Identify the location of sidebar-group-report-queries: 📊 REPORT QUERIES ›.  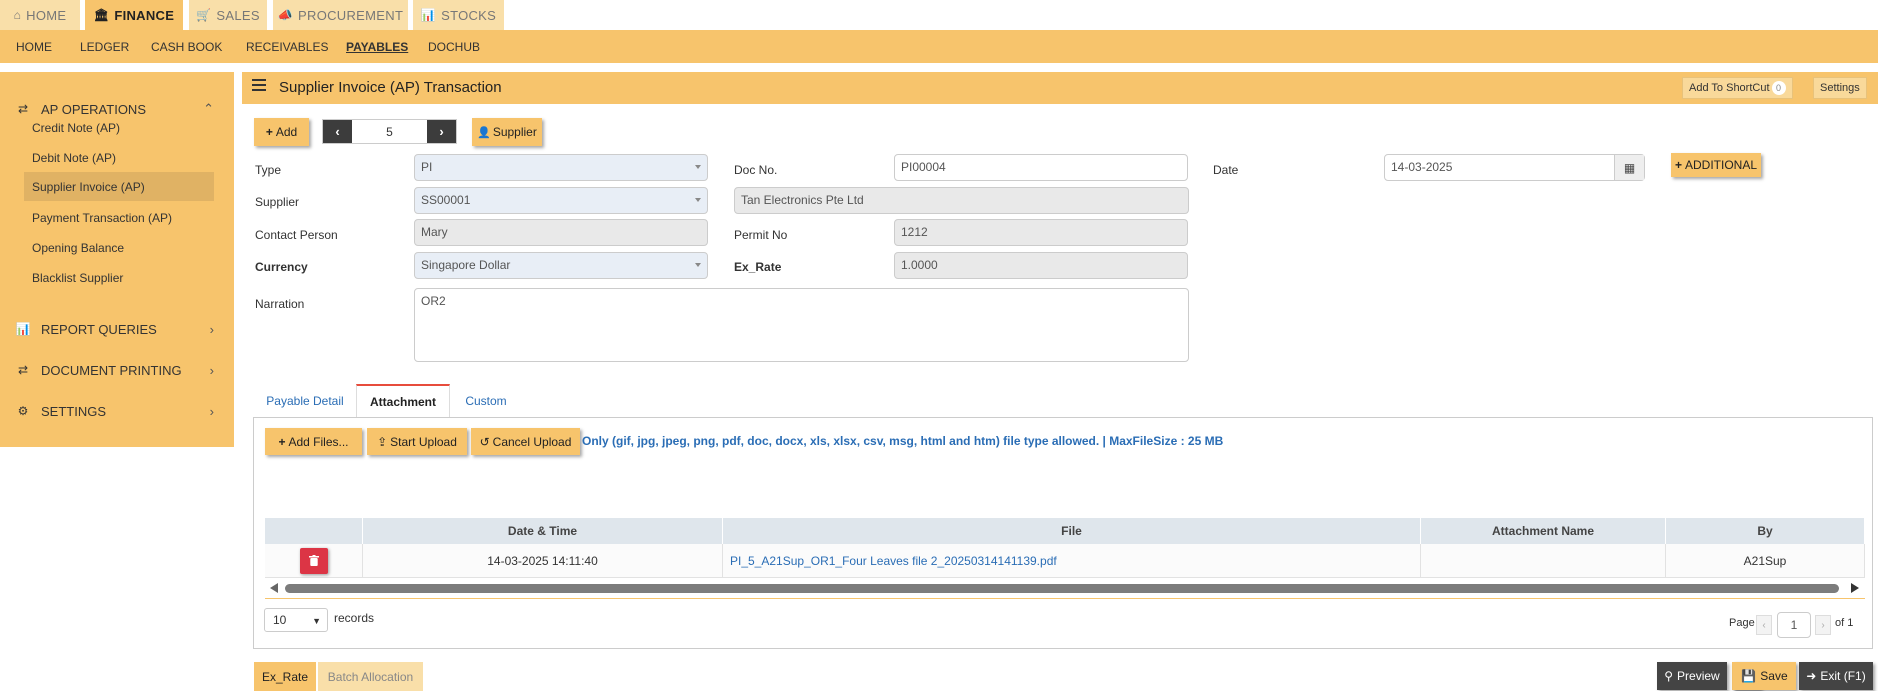
(117, 329).